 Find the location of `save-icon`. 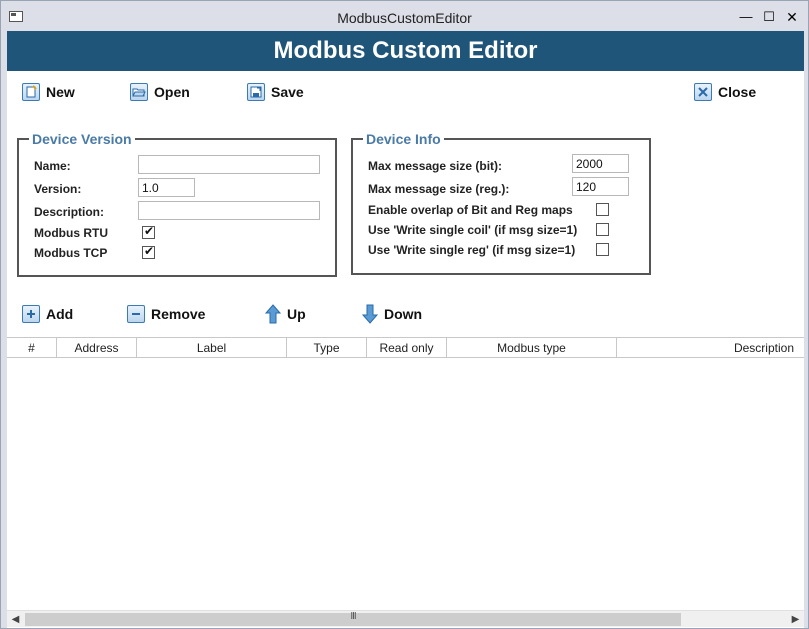

save-icon is located at coordinates (256, 92).